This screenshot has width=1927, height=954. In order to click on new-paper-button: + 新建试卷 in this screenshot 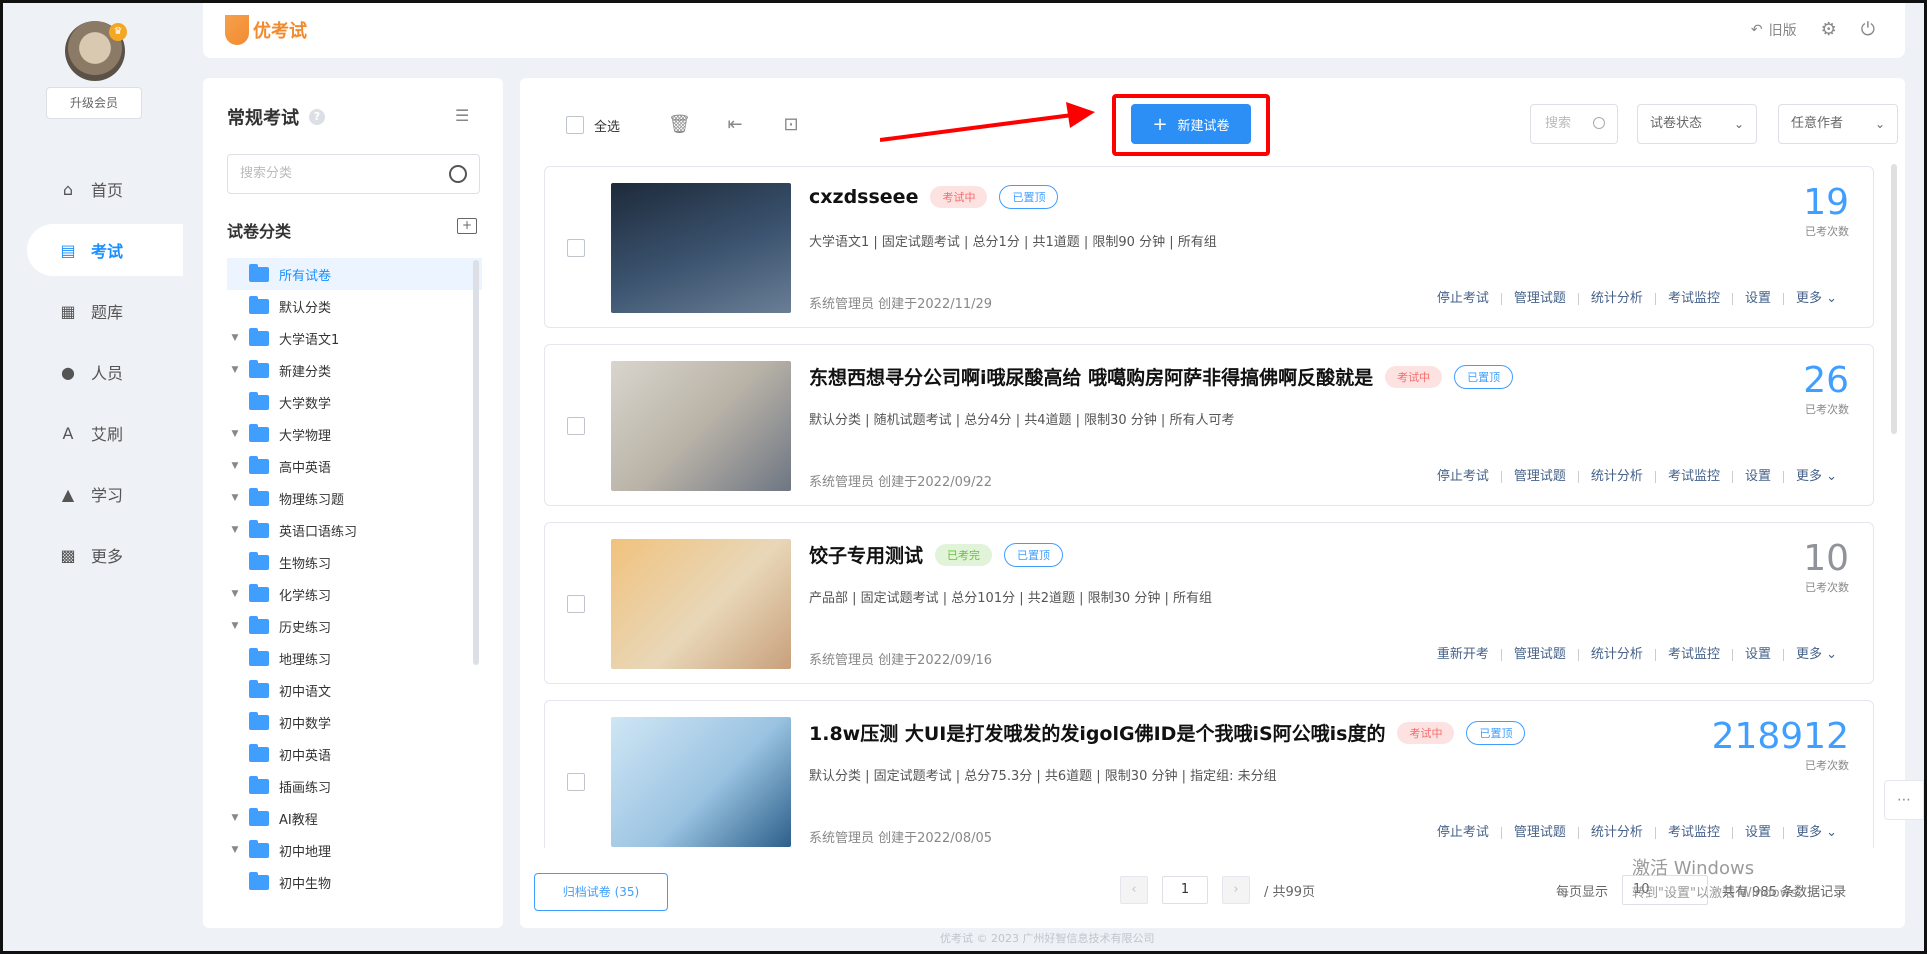, I will do `click(1191, 124)`.